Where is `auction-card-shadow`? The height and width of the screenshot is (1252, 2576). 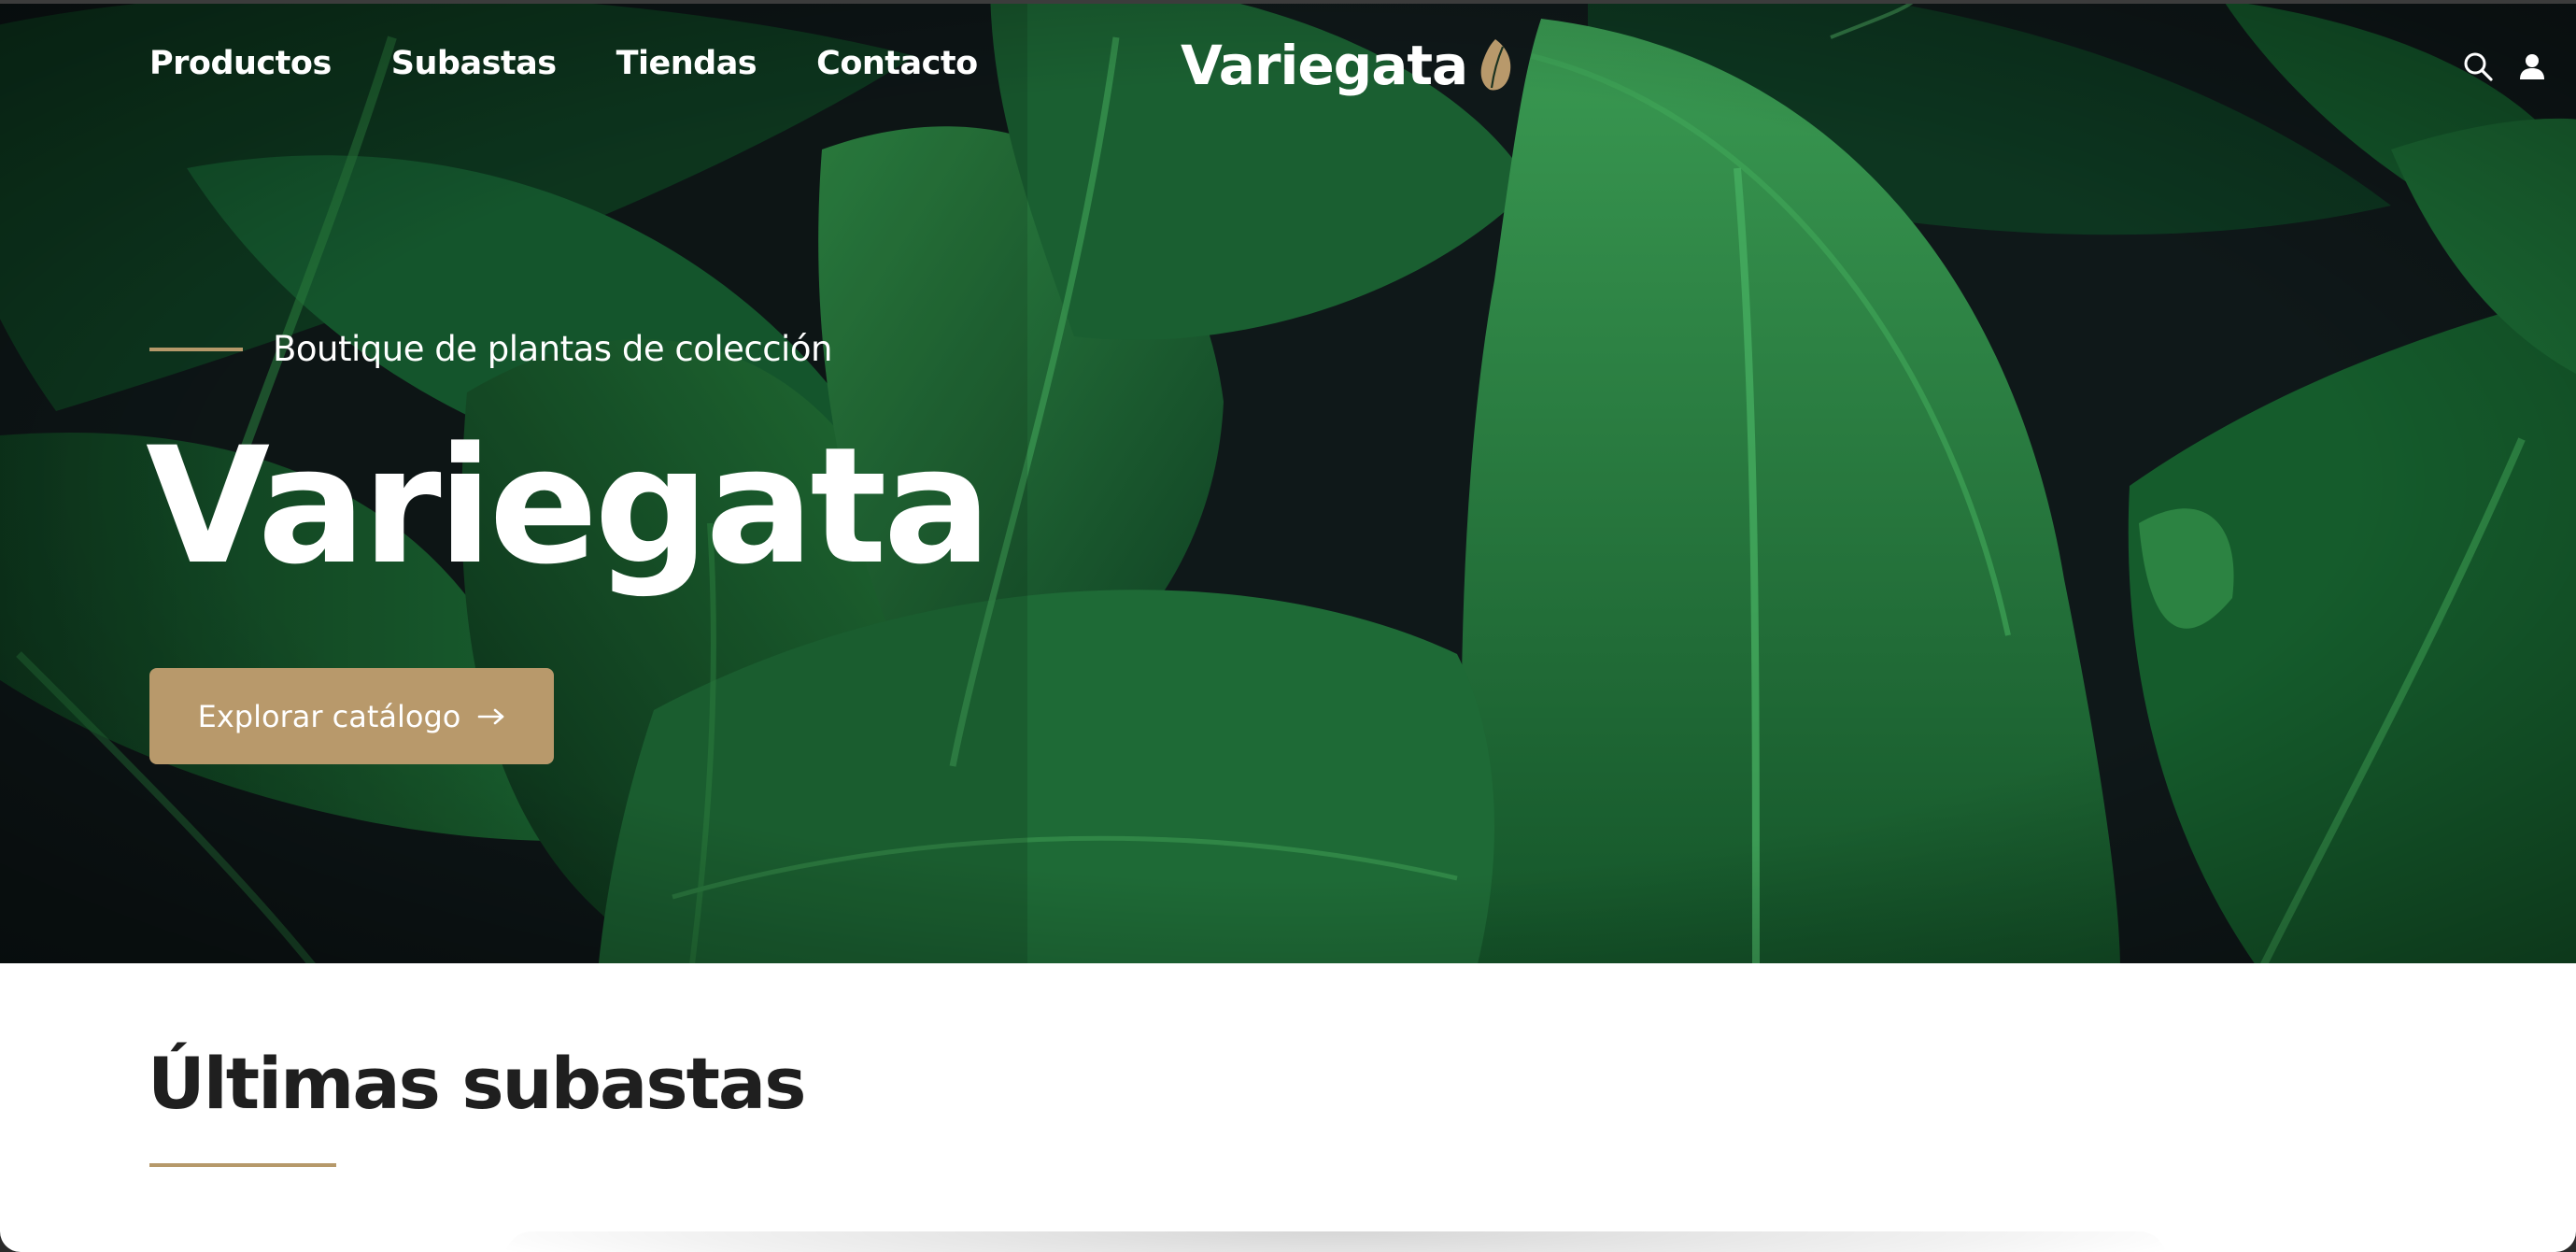 auction-card-shadow is located at coordinates (1335, 1241).